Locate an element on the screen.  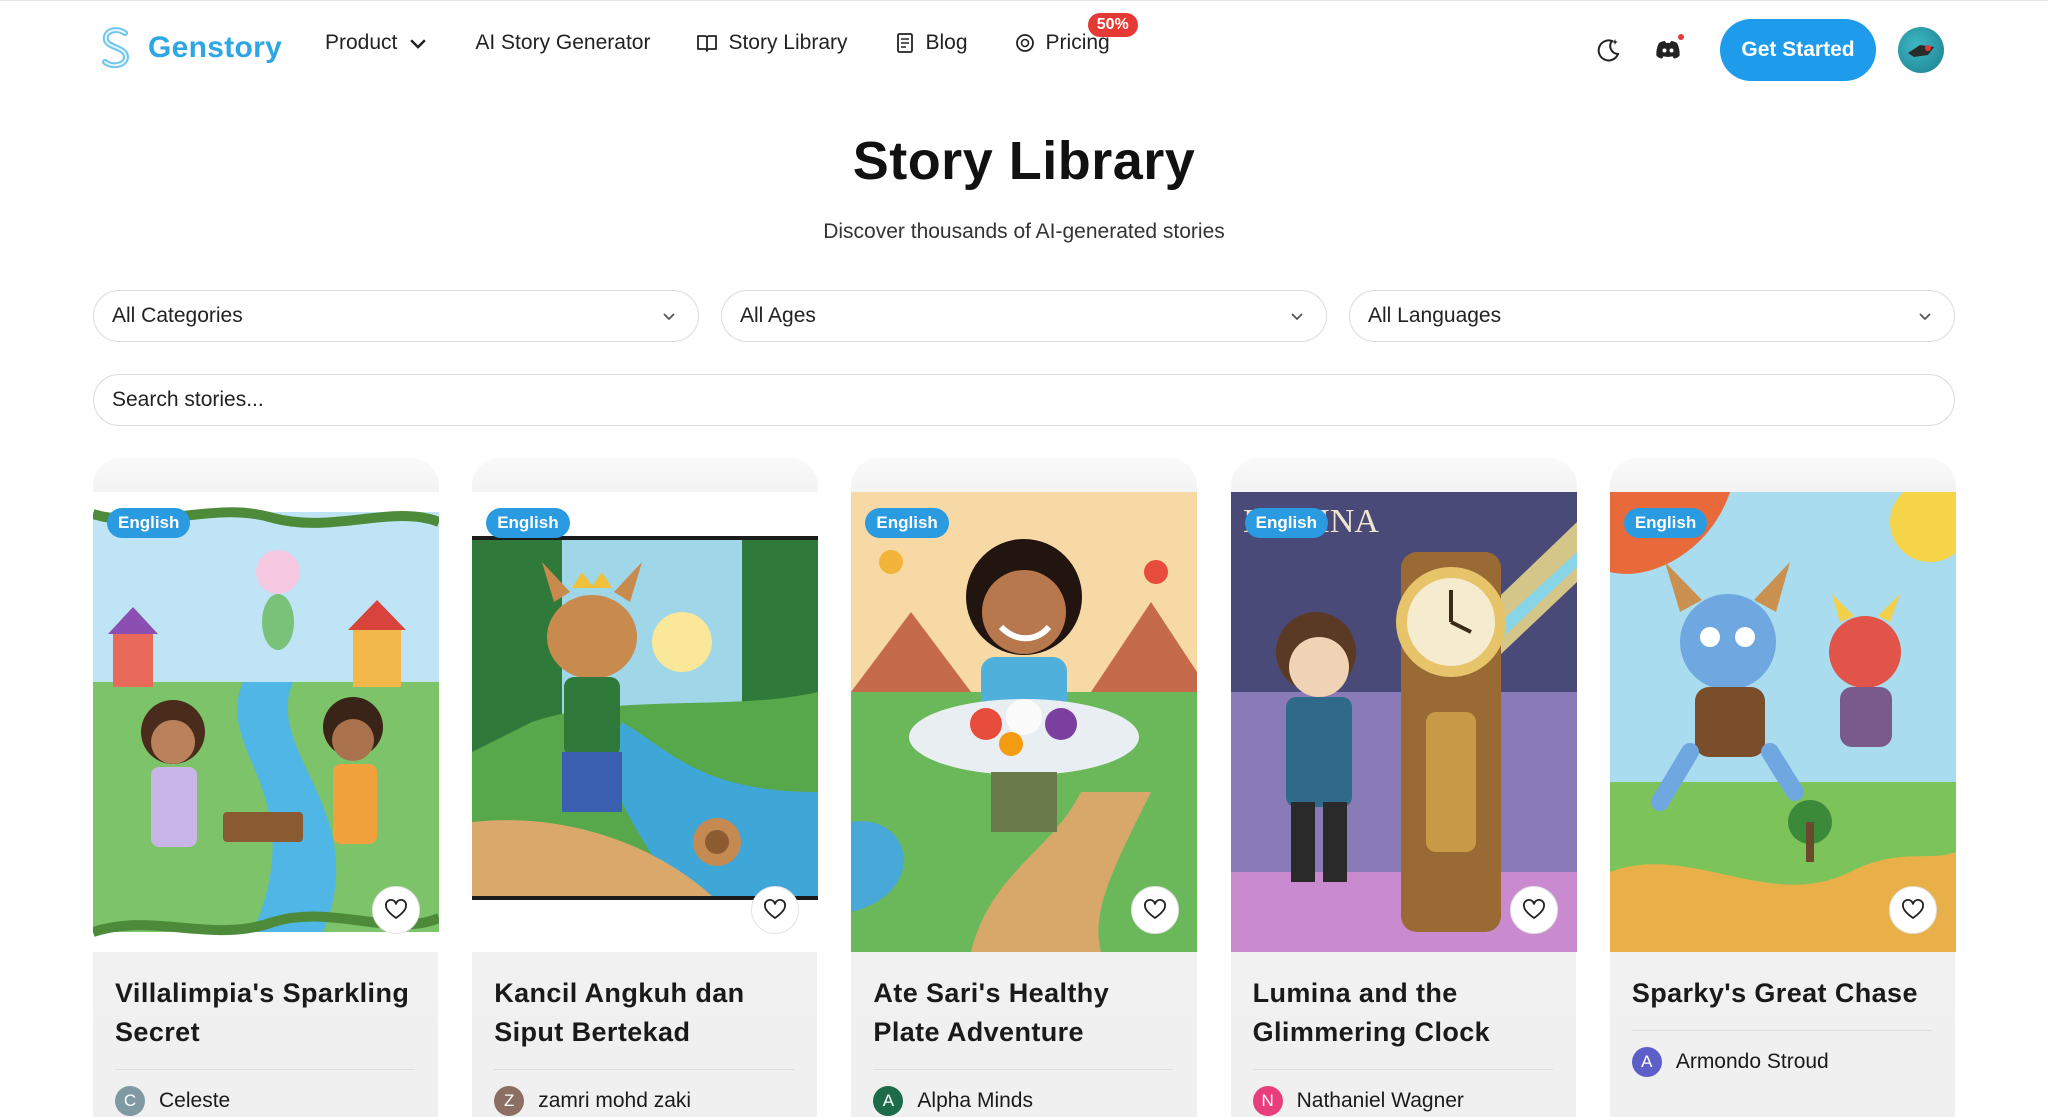
story-title: Ate Sari's Healthy Plate Adventure is located at coordinates (1028, 1013).